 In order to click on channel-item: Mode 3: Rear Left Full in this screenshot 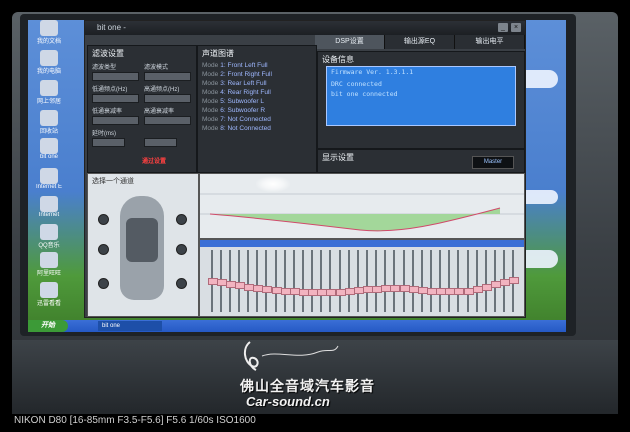, I will do `click(257, 83)`.